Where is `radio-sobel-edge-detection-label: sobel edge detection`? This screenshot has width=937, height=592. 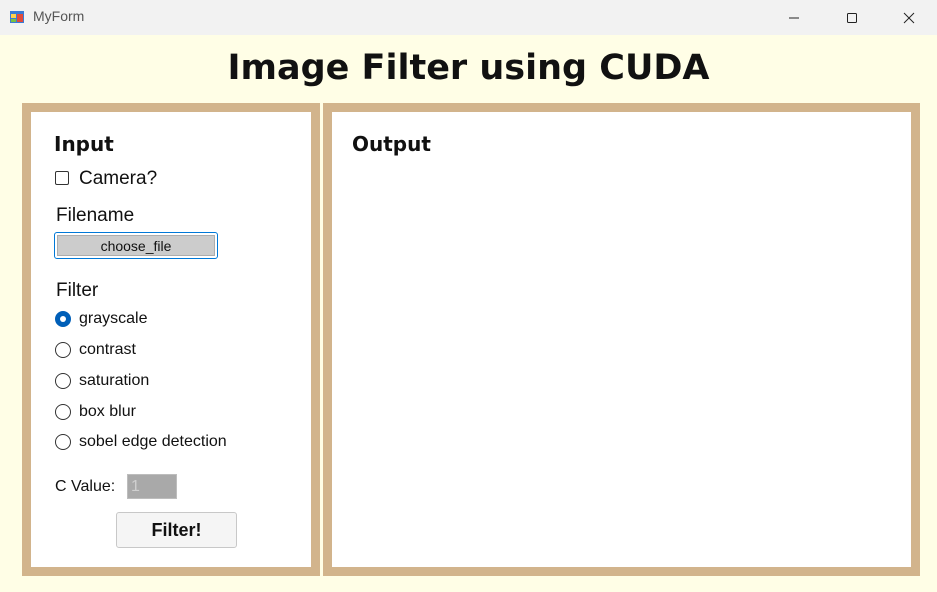
radio-sobel-edge-detection-label: sobel edge detection is located at coordinates (153, 442).